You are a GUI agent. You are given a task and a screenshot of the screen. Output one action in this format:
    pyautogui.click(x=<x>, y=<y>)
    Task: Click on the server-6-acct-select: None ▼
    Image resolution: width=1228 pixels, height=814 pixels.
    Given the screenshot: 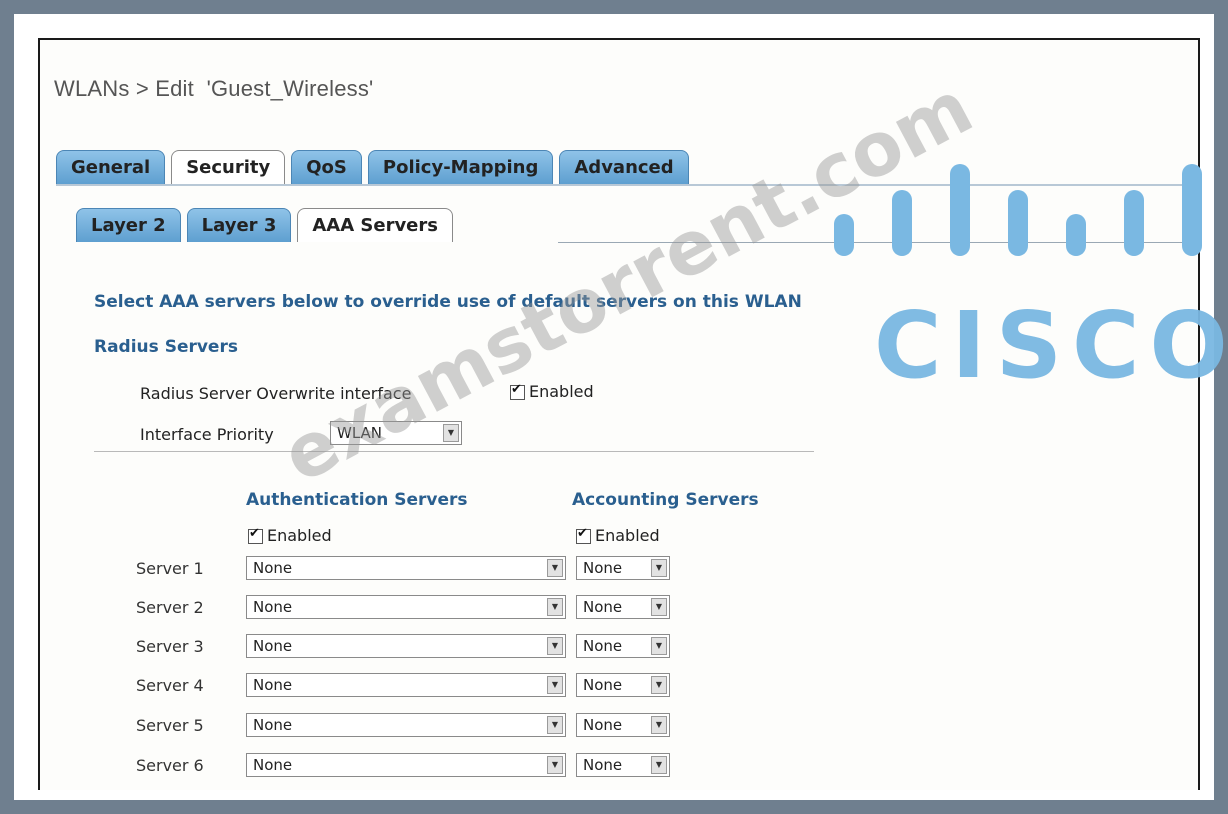 What is the action you would take?
    pyautogui.click(x=623, y=765)
    